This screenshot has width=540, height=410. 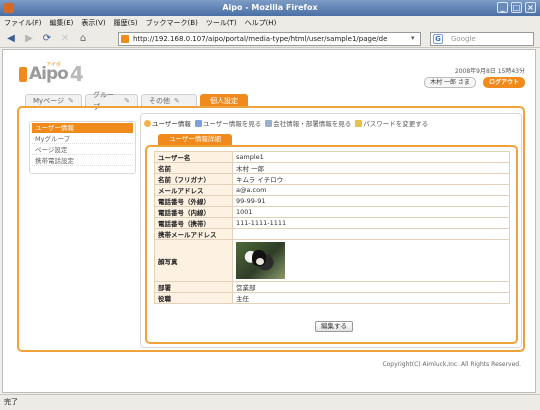 What do you see at coordinates (413, 38) in the screenshot?
I see `url-dropdown-icon: ▾` at bounding box center [413, 38].